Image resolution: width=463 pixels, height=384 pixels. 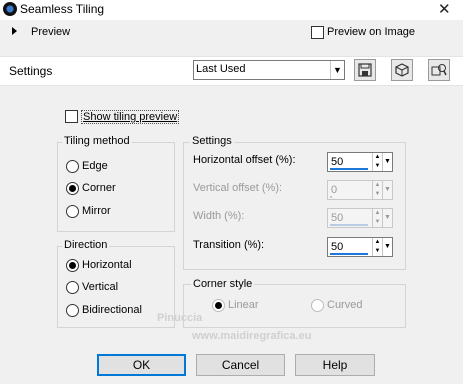 I want to click on direction-bidirectional-label: Bidirectional, so click(x=112, y=310).